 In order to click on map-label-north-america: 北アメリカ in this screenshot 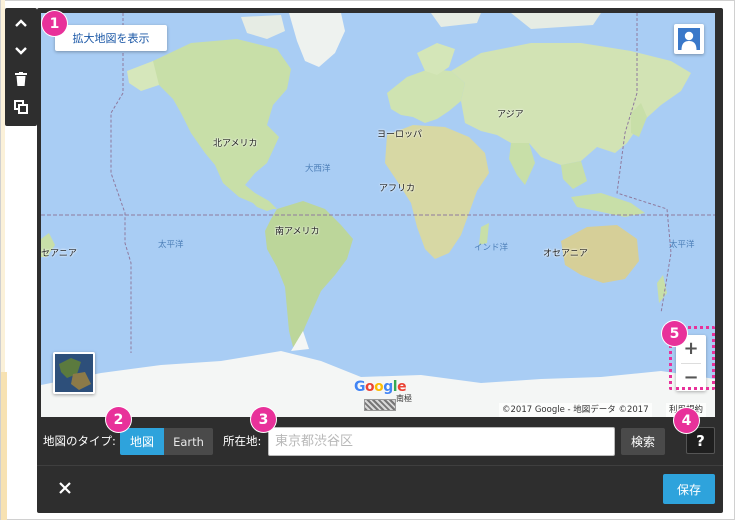, I will do `click(235, 144)`.